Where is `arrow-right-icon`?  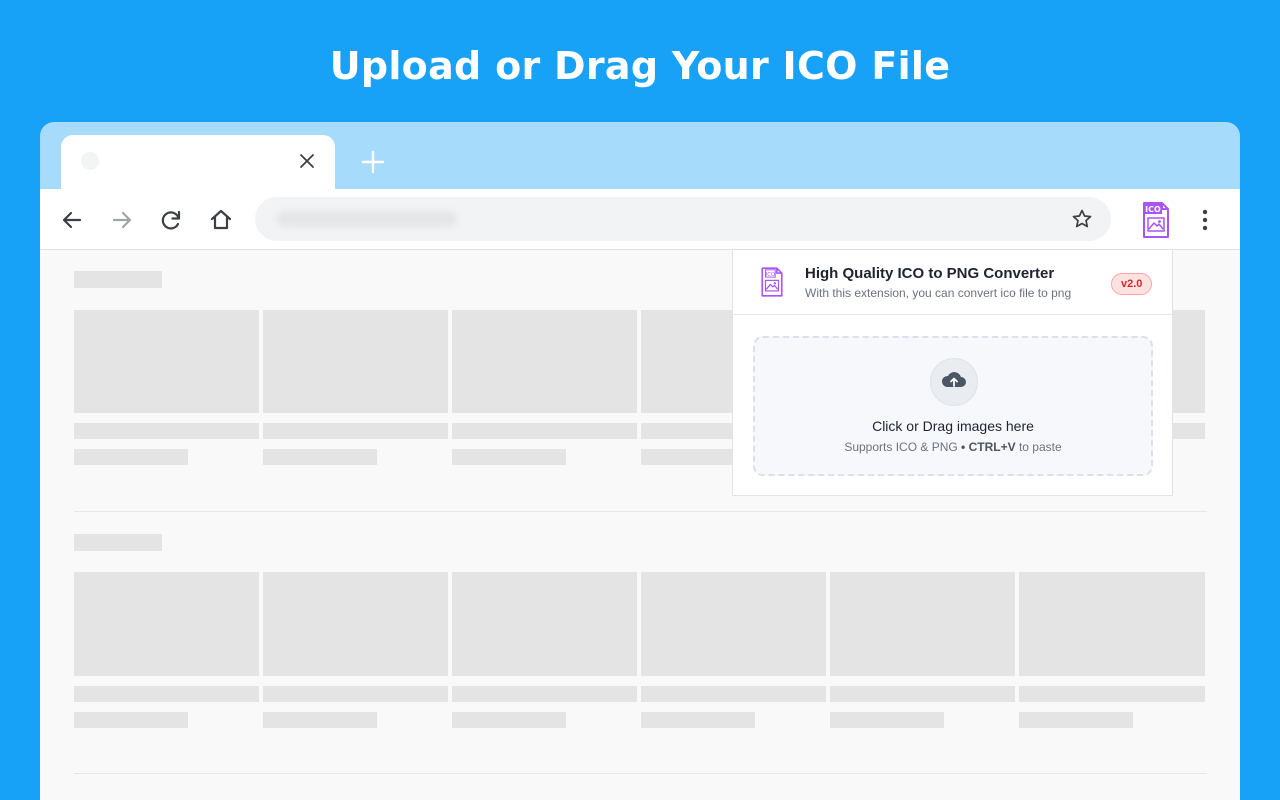 arrow-right-icon is located at coordinates (122, 220).